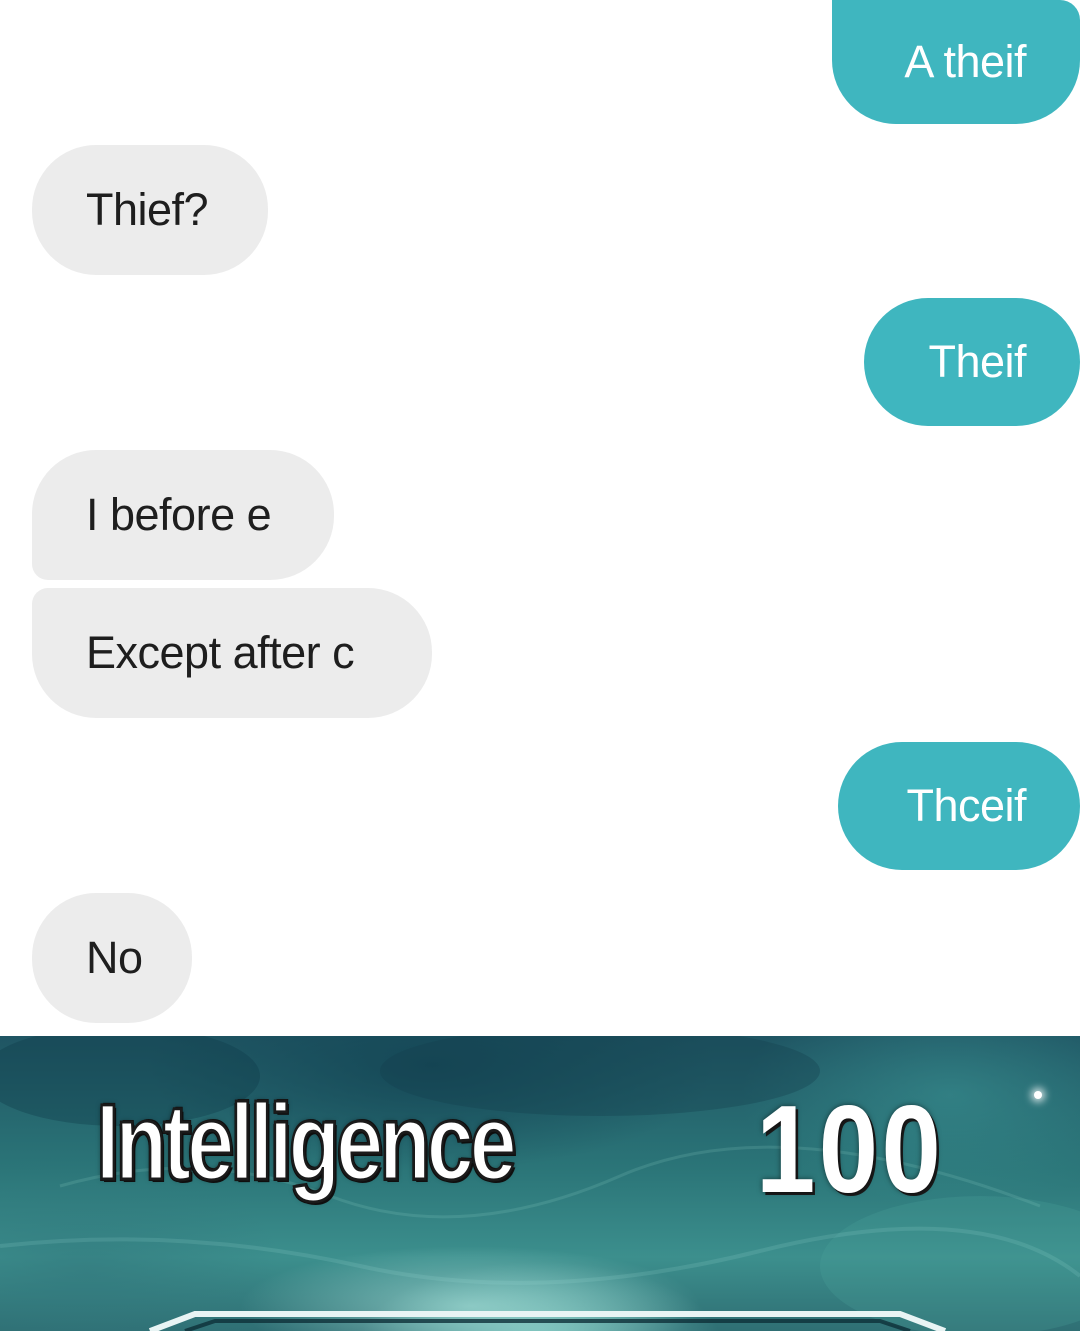 The height and width of the screenshot is (1331, 1080). I want to click on sent-message-bubble: Thceif, so click(959, 806).